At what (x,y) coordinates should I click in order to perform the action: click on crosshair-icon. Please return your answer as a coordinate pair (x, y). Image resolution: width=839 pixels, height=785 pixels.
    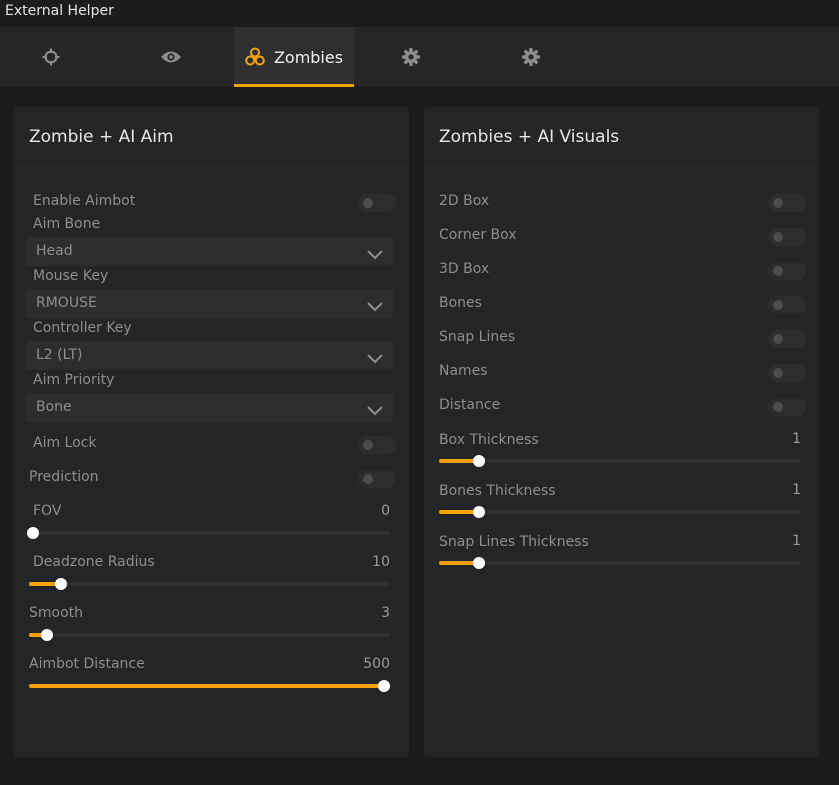
    Looking at the image, I should click on (51, 57).